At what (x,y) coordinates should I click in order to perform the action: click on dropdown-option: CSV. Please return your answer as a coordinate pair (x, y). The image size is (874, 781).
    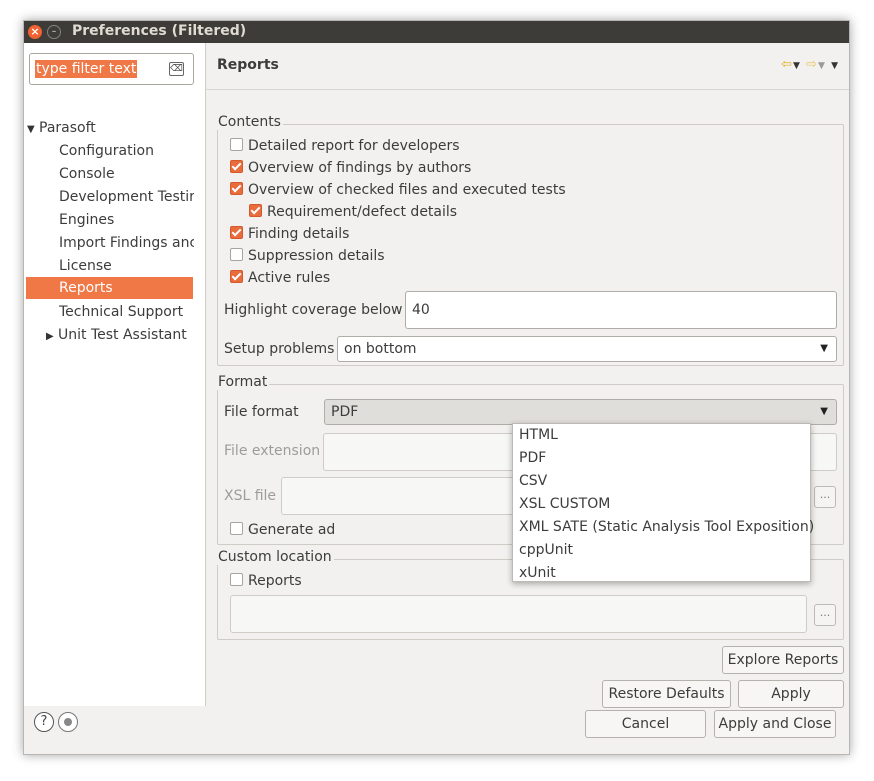
    Looking at the image, I should click on (661, 481).